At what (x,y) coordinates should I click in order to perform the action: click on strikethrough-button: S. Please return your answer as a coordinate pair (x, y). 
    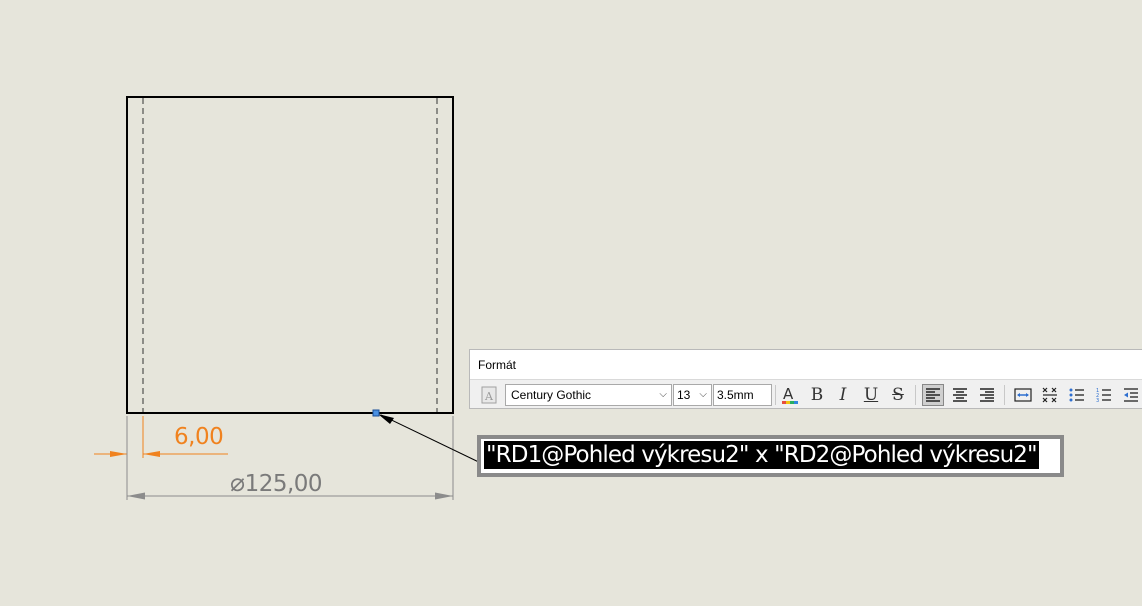
    Looking at the image, I should click on (898, 395).